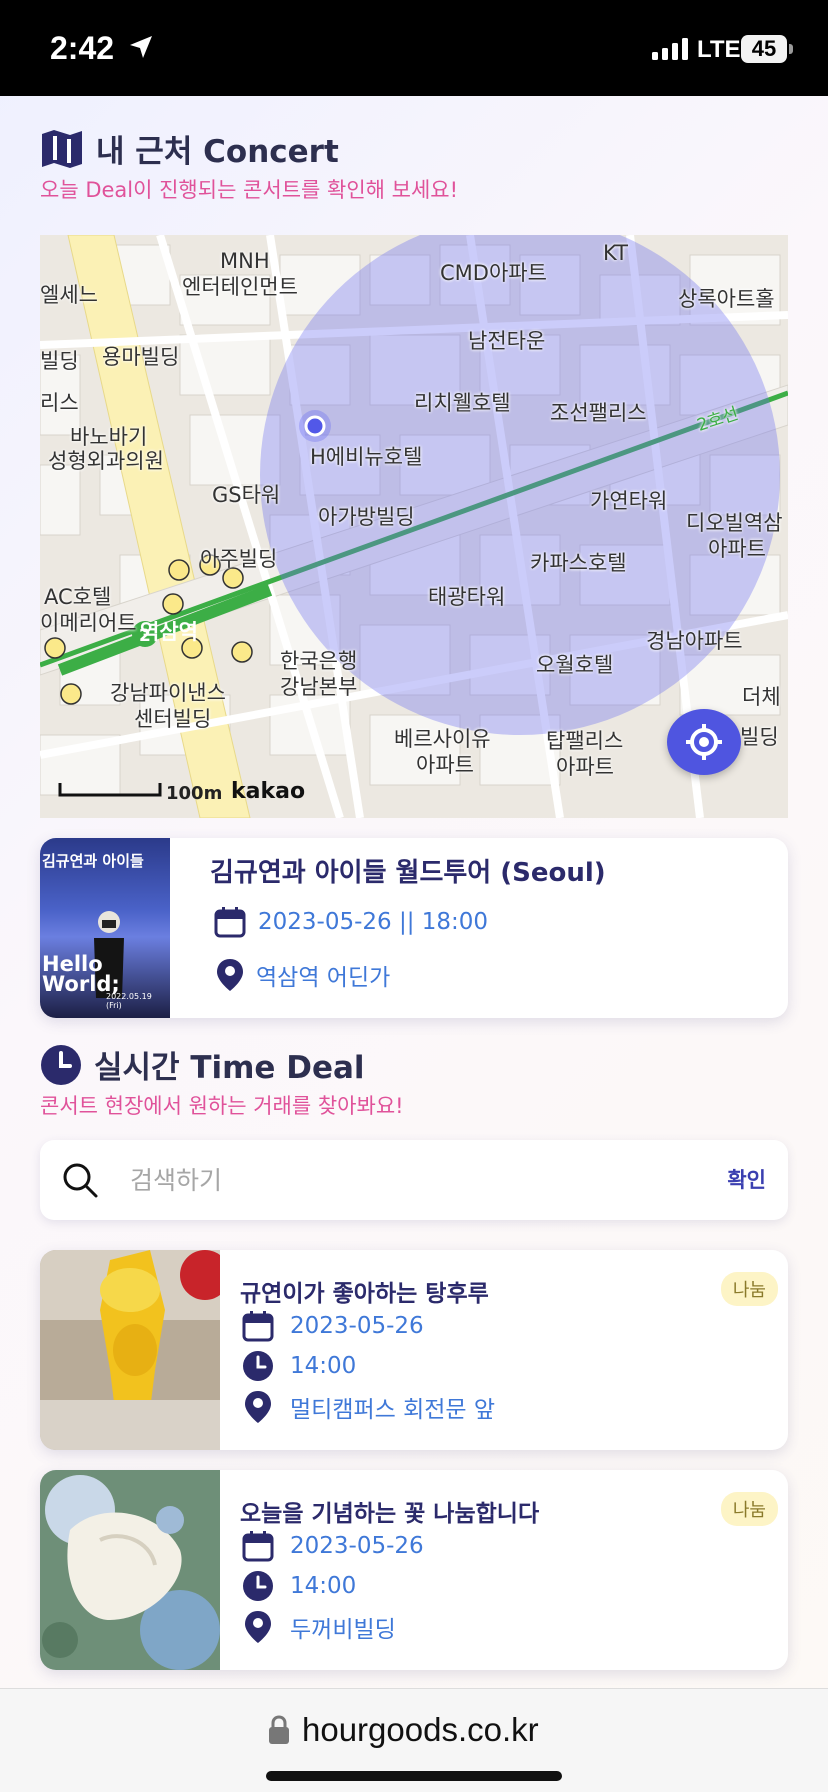 The image size is (828, 1792). What do you see at coordinates (575, 665) in the screenshot?
I see `map-label: 오월호텔` at bounding box center [575, 665].